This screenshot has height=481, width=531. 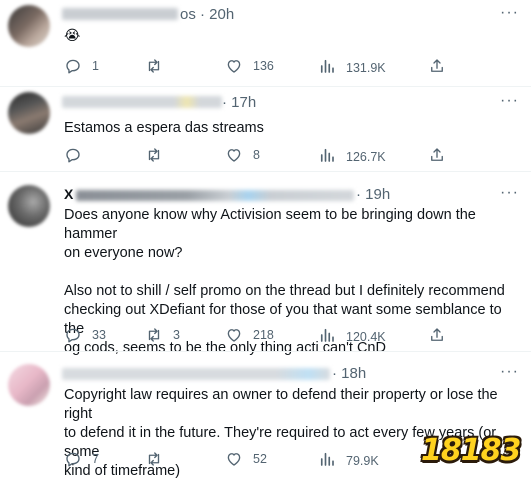 I want to click on views-button: 120.4K, so click(x=352, y=336).